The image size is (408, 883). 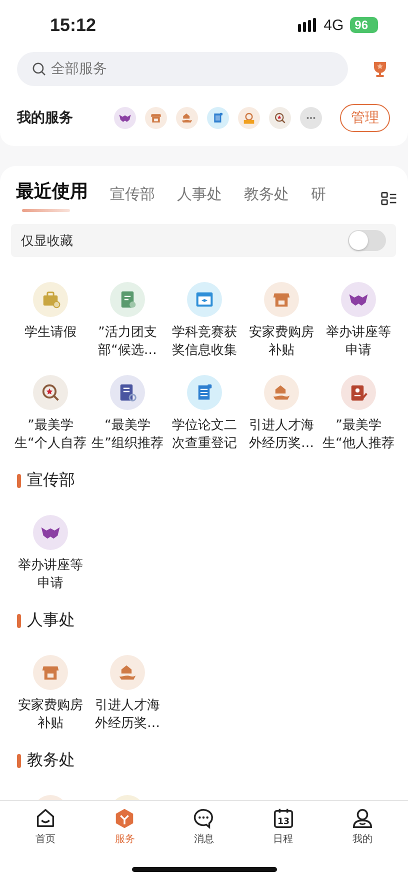 What do you see at coordinates (364, 25) in the screenshot?
I see `battery-indicator: 96` at bounding box center [364, 25].